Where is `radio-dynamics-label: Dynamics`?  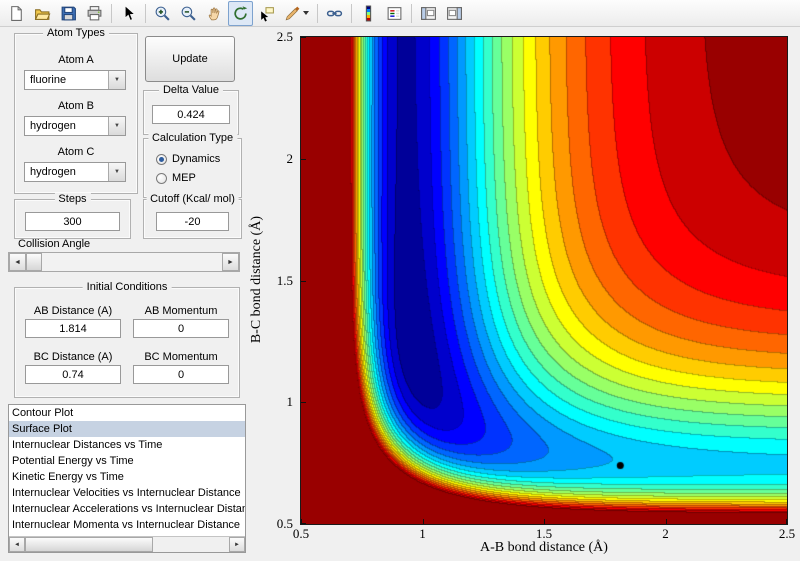 radio-dynamics-label: Dynamics is located at coordinates (196, 159).